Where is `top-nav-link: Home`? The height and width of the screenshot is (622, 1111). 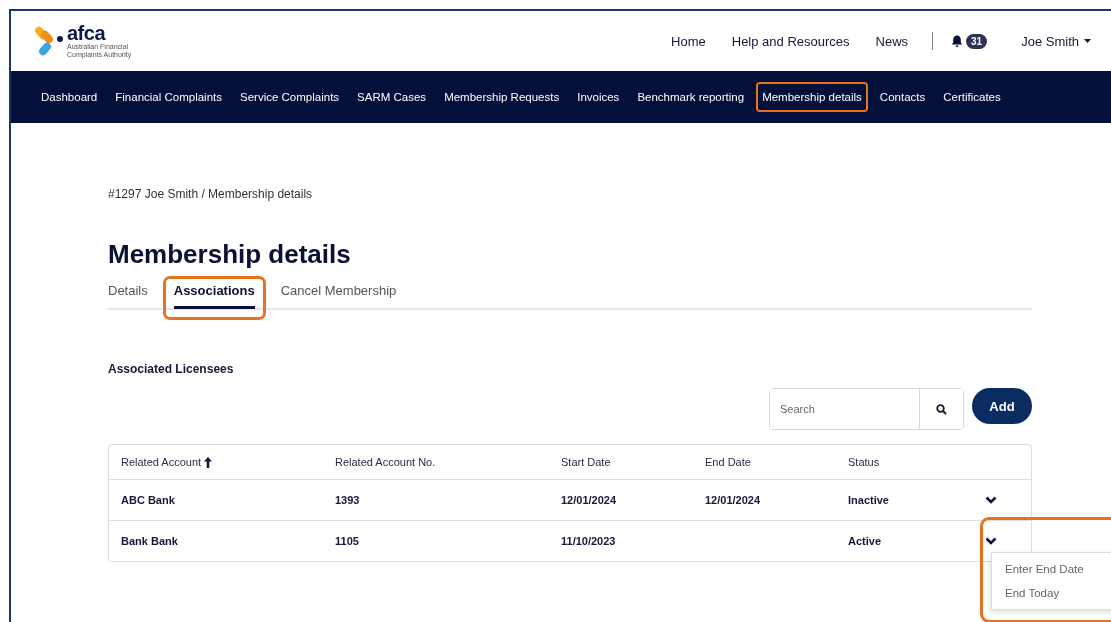 top-nav-link: Home is located at coordinates (688, 41).